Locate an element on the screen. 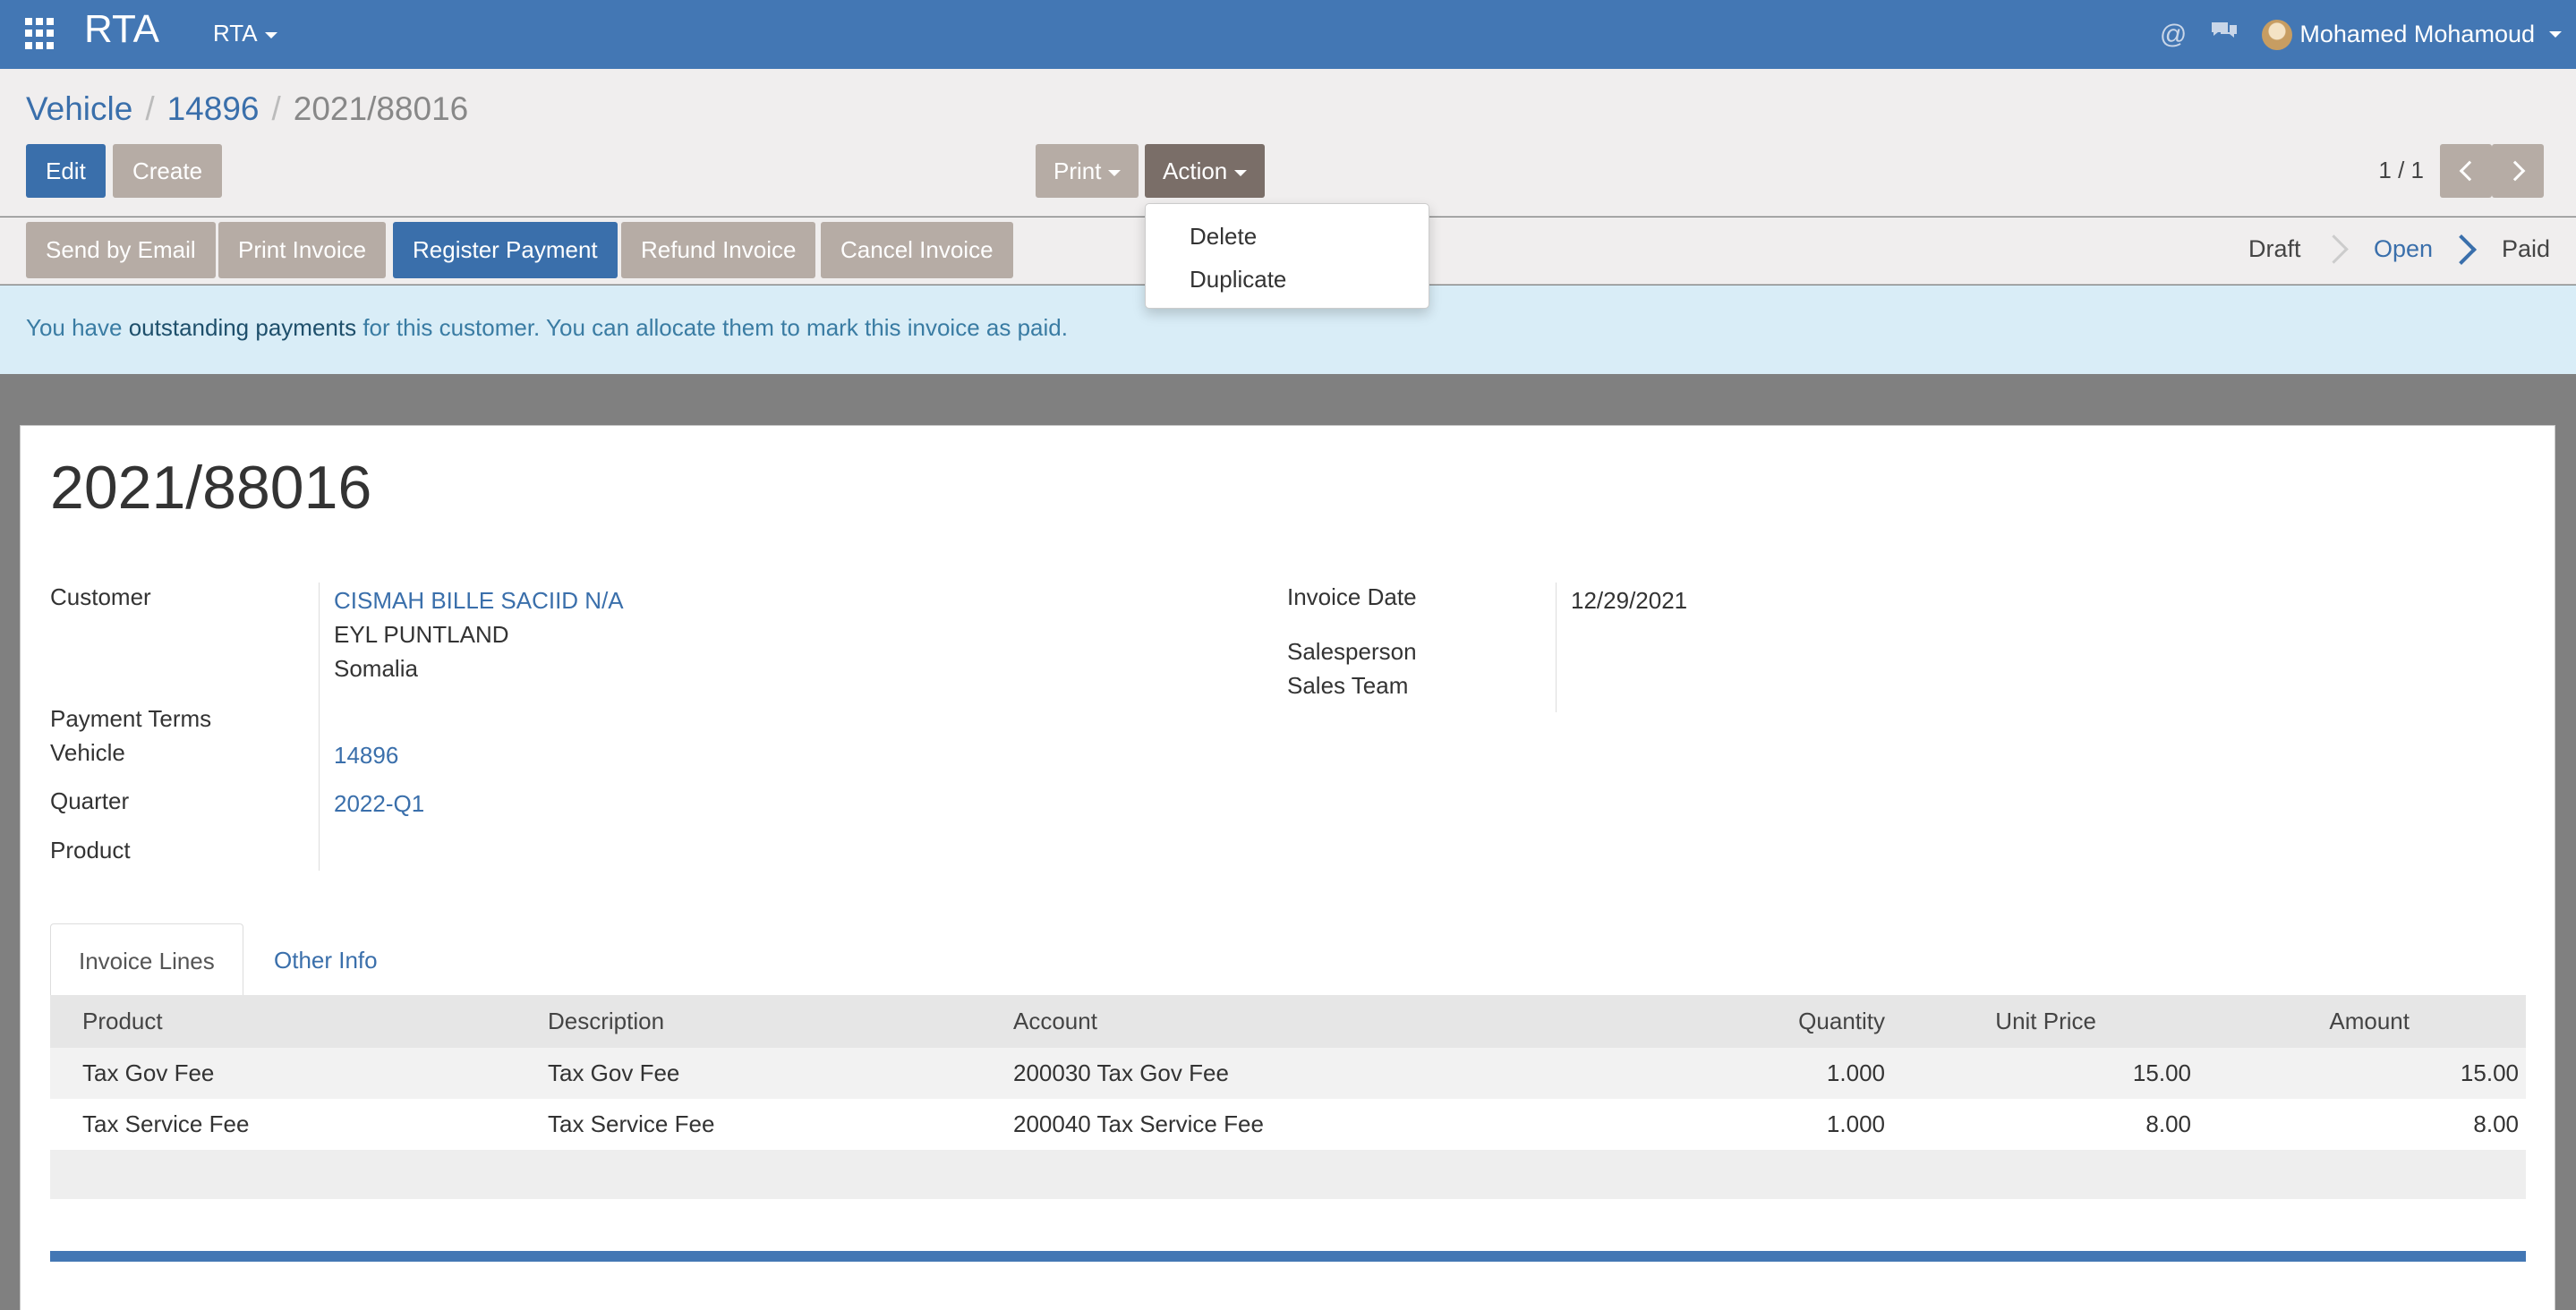 The width and height of the screenshot is (2576, 1310). rta-menu: RTA is located at coordinates (245, 34).